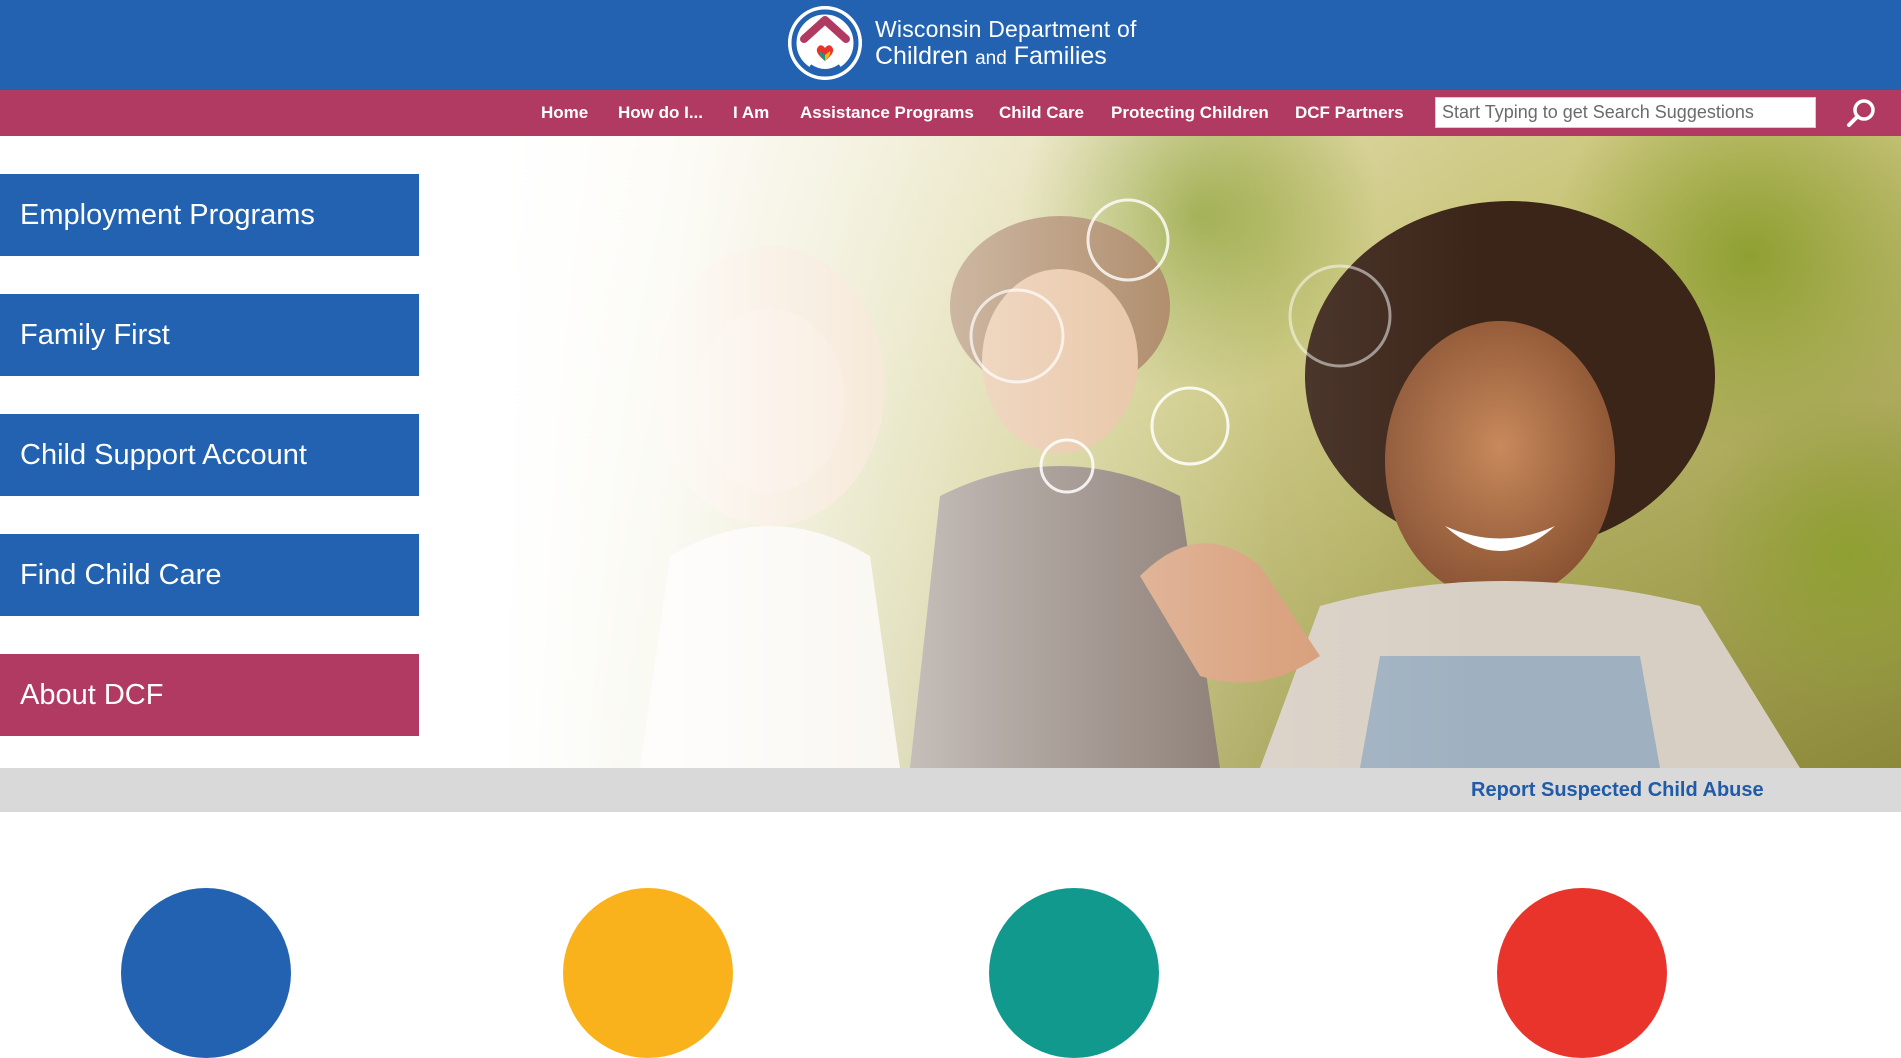 The image size is (1901, 1058). I want to click on org-name-line1: Wisconsin Department of, so click(1006, 28).